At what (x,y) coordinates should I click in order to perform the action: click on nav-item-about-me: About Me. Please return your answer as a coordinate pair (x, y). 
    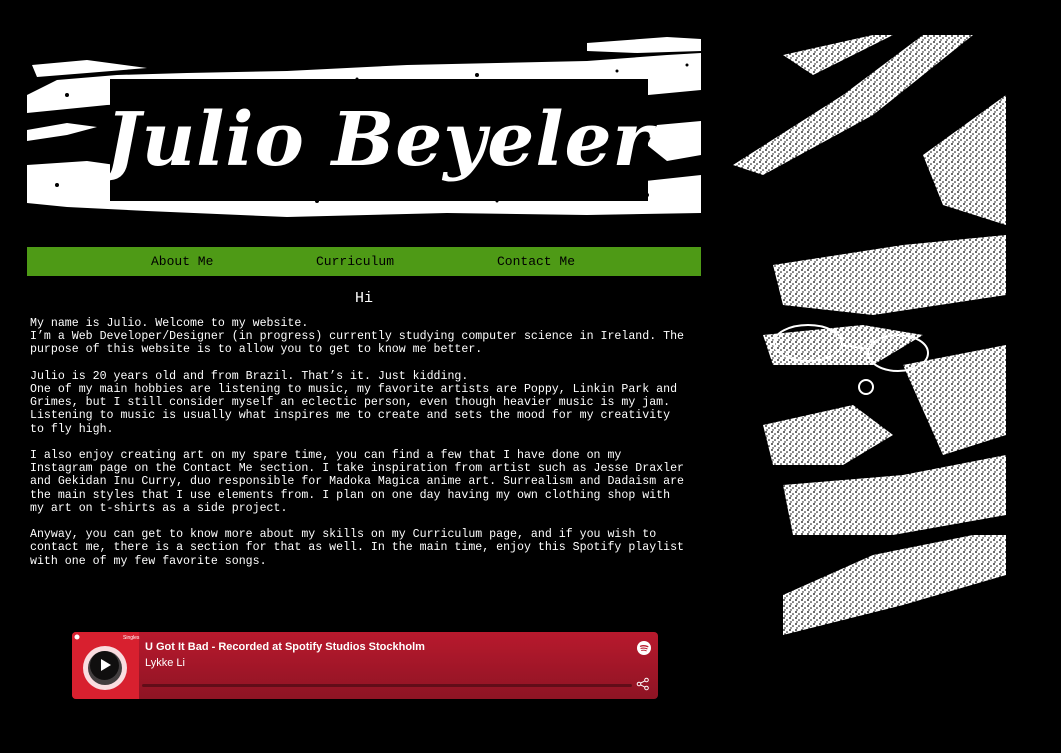
    Looking at the image, I should click on (182, 261).